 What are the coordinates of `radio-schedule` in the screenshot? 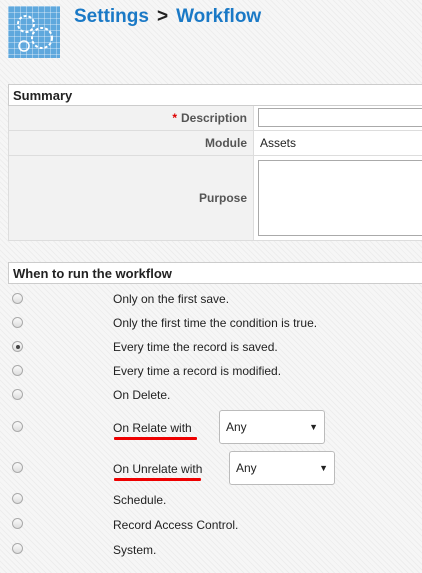 It's located at (17, 498).